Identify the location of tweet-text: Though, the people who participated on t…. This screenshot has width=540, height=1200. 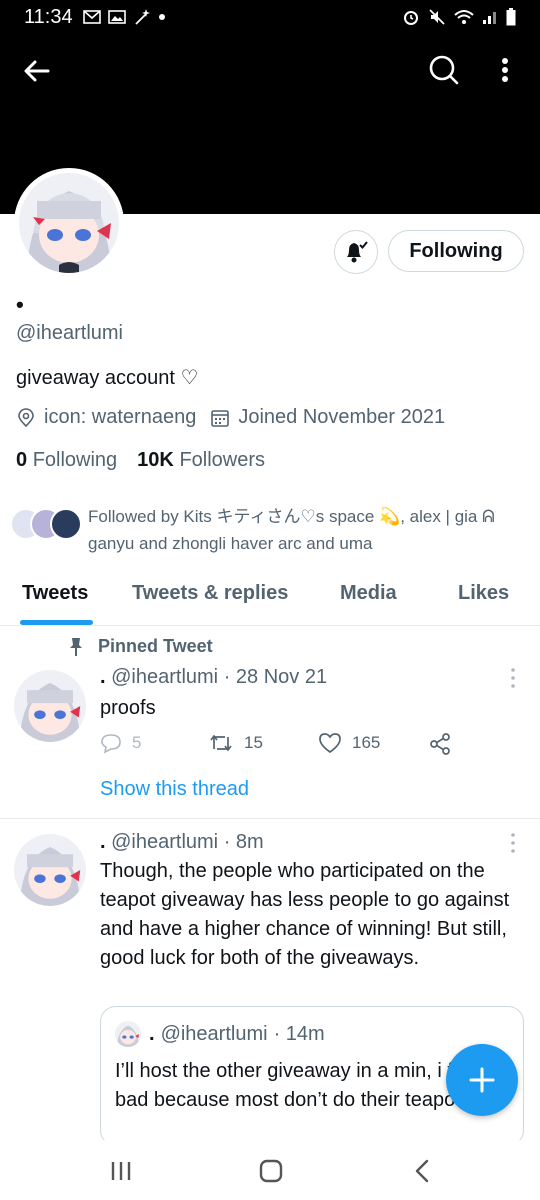
(305, 914).